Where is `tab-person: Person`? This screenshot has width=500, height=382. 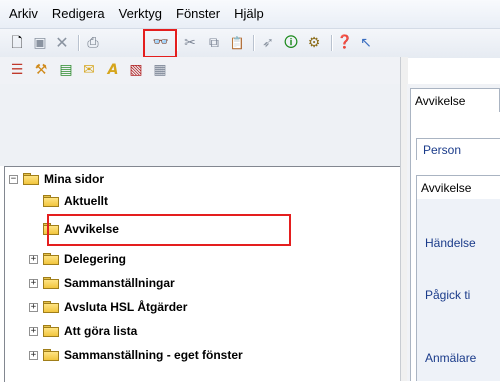
tab-person: Person is located at coordinates (458, 149).